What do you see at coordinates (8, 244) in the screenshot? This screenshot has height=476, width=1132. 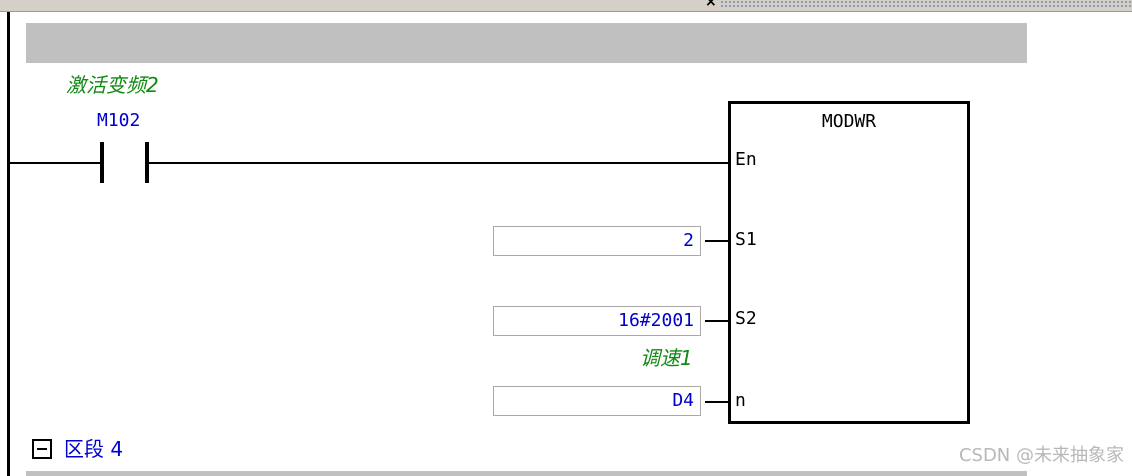 I see `left-power-rail` at bounding box center [8, 244].